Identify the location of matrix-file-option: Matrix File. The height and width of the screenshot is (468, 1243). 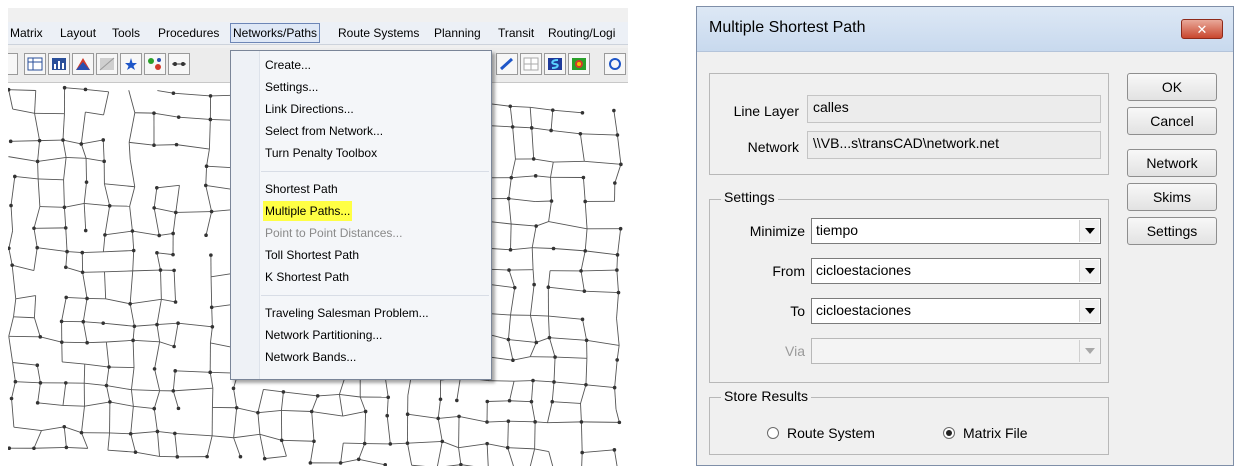
(985, 433).